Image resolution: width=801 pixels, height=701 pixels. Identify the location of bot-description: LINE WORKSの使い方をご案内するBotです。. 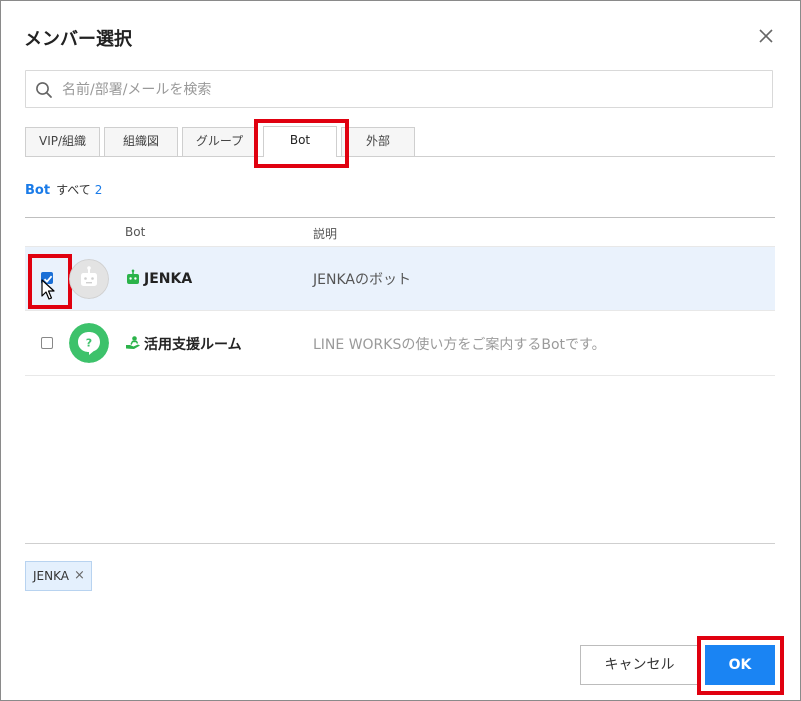
(459, 345).